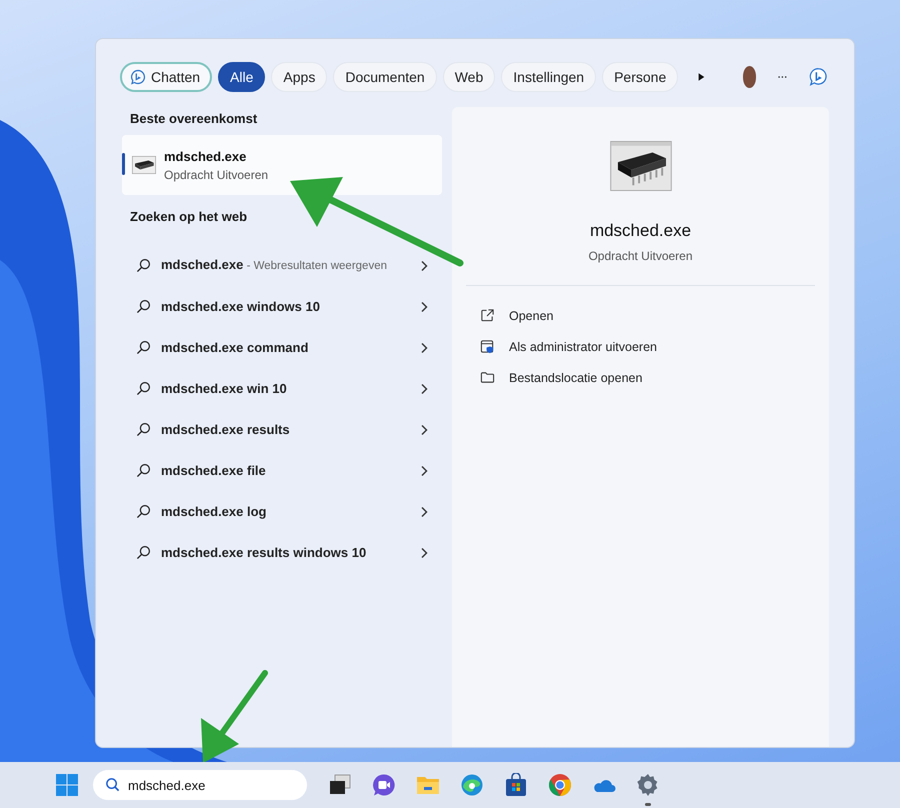  I want to click on open-external-icon, so click(487, 315).